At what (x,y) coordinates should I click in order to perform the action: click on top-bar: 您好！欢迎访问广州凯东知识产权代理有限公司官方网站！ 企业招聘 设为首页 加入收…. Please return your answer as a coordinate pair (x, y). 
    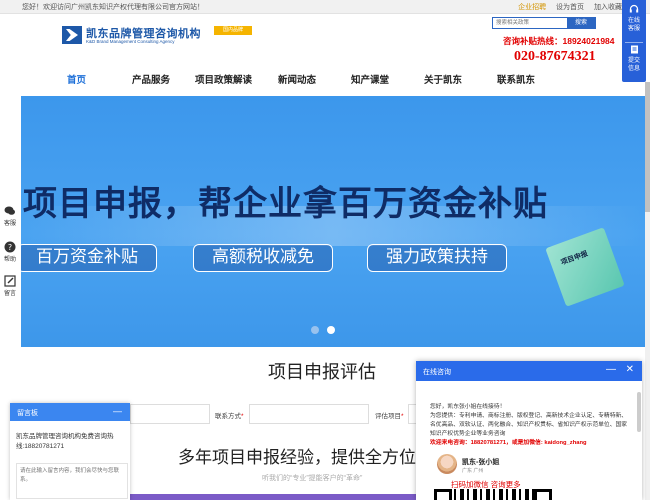
    Looking at the image, I should click on (325, 7).